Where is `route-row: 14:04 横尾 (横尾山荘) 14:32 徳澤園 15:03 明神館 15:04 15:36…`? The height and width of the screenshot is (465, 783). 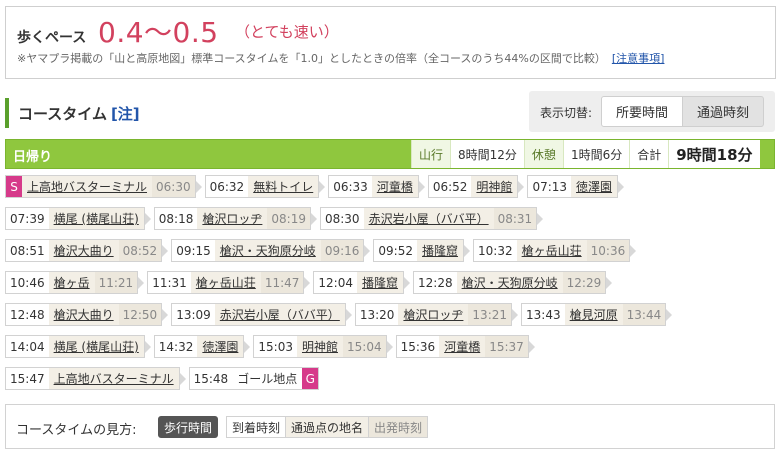 route-row: 14:04 横尾 (横尾山荘) 14:32 徳澤園 15:03 明神館 15:04 15:36… is located at coordinates (391, 346).